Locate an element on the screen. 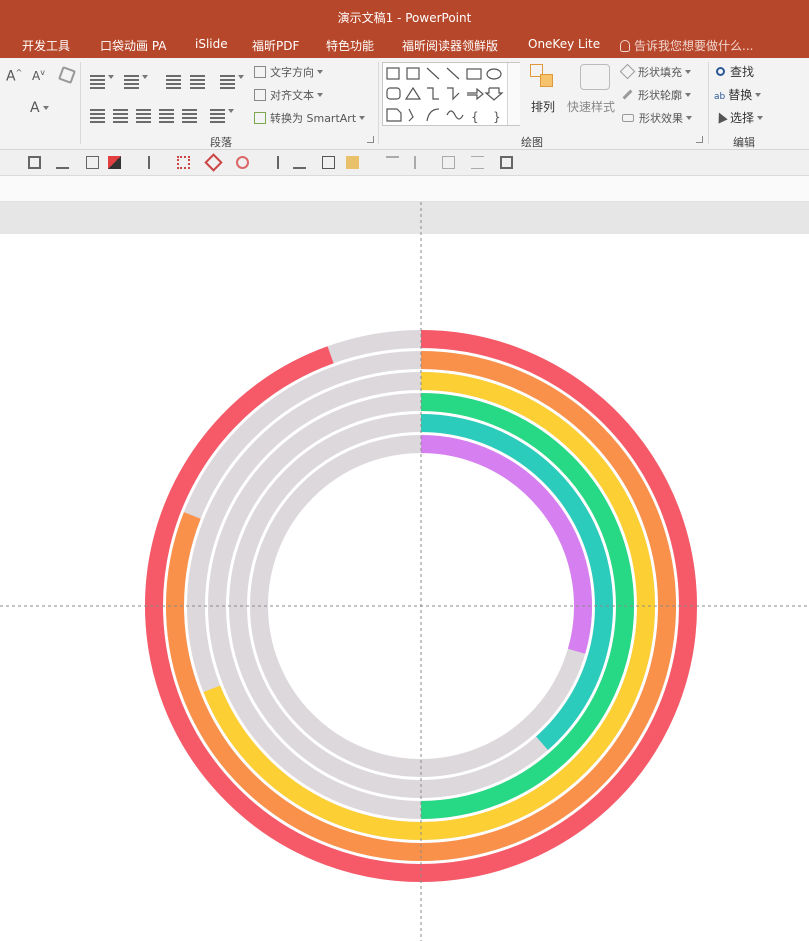  distribute-icon is located at coordinates (183, 162).